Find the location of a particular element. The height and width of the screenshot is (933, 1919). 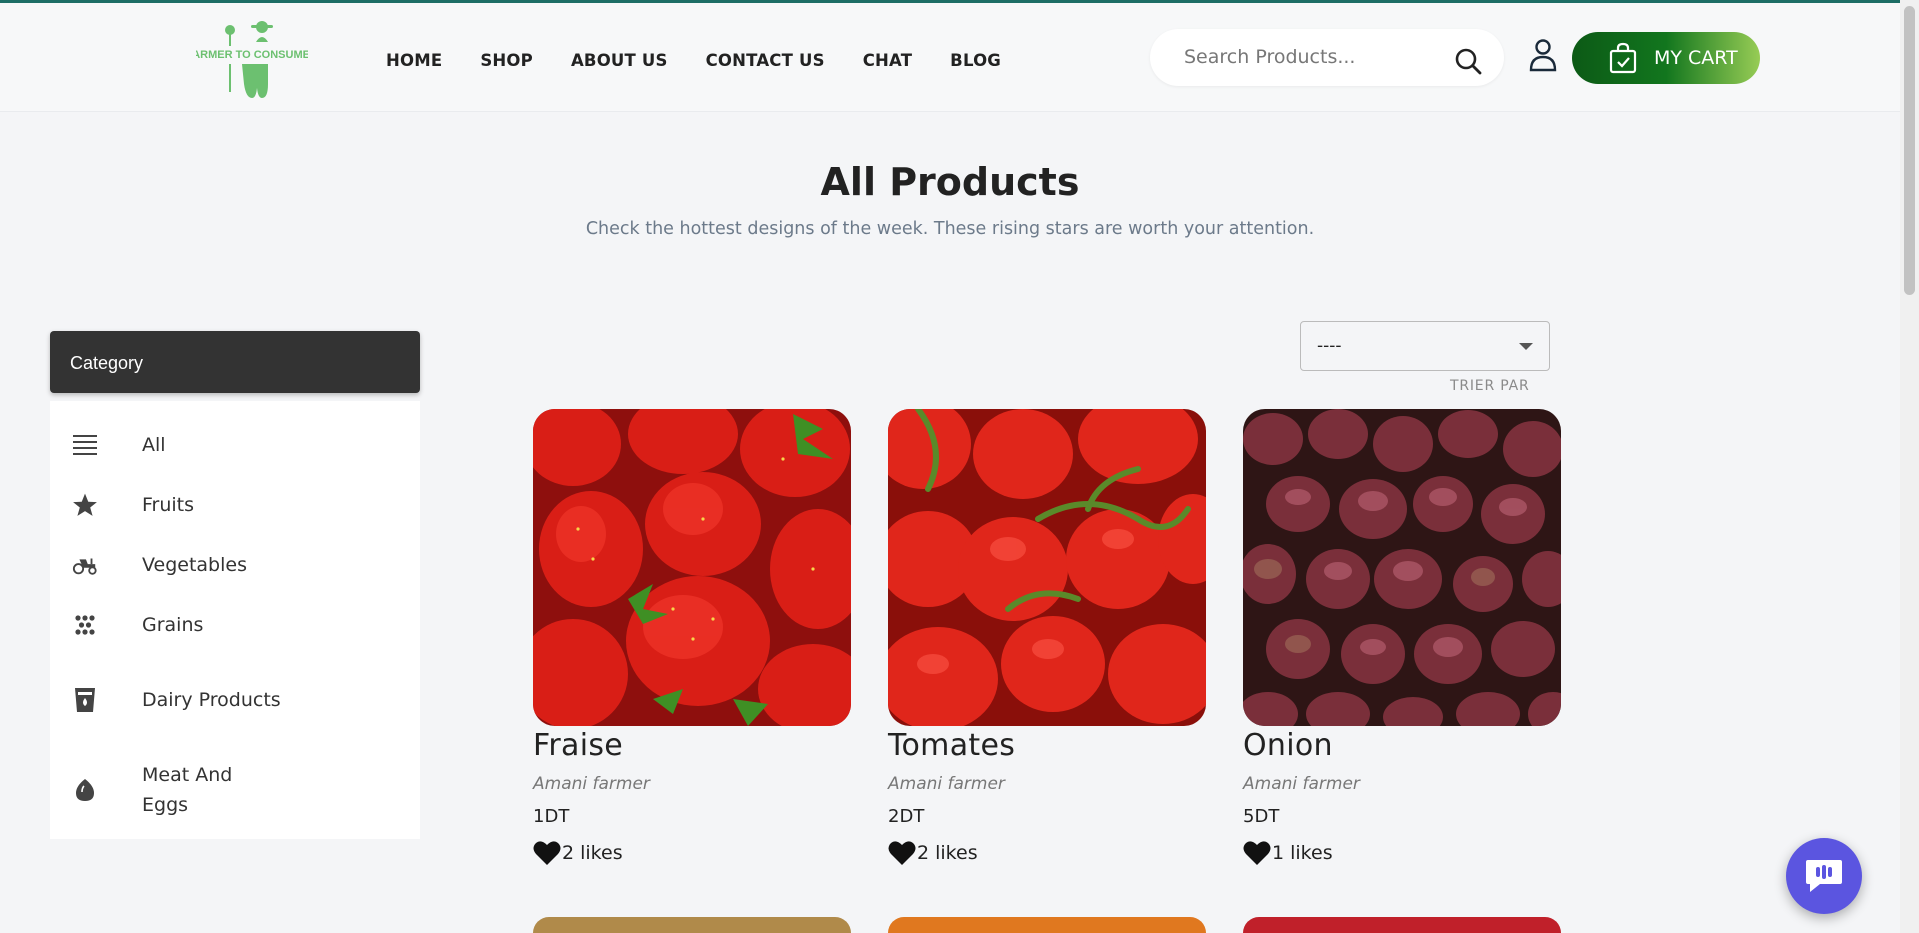

svg-text: F is located at coordinates (260, 71).